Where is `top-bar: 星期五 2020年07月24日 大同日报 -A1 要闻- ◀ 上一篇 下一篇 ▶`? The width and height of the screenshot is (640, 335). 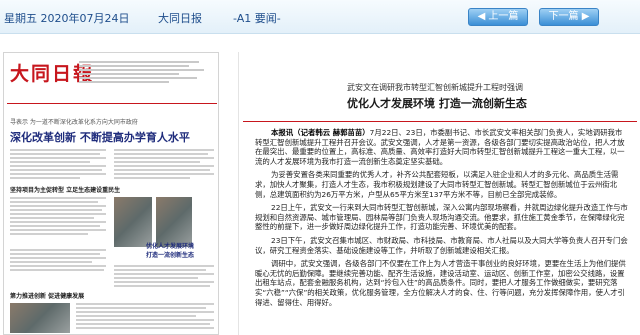 top-bar: 星期五 2020年07月24日 大同日报 -A1 要闻- ◀ 上一篇 下一篇 ▶ is located at coordinates (320, 17).